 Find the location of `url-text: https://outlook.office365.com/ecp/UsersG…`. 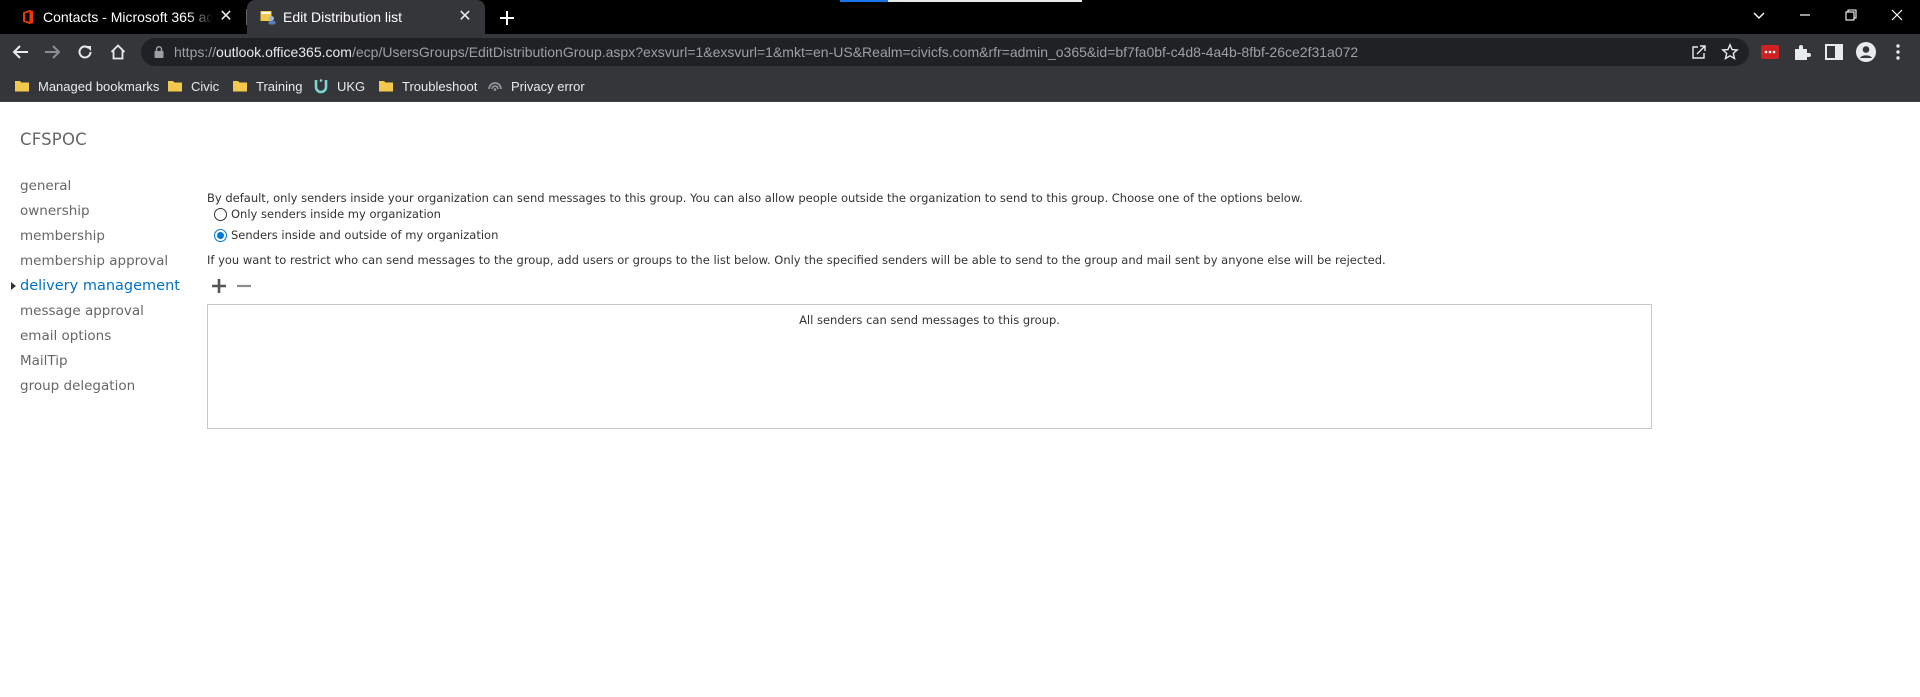

url-text: https://outlook.office365.com/ecp/UsersG… is located at coordinates (766, 52).